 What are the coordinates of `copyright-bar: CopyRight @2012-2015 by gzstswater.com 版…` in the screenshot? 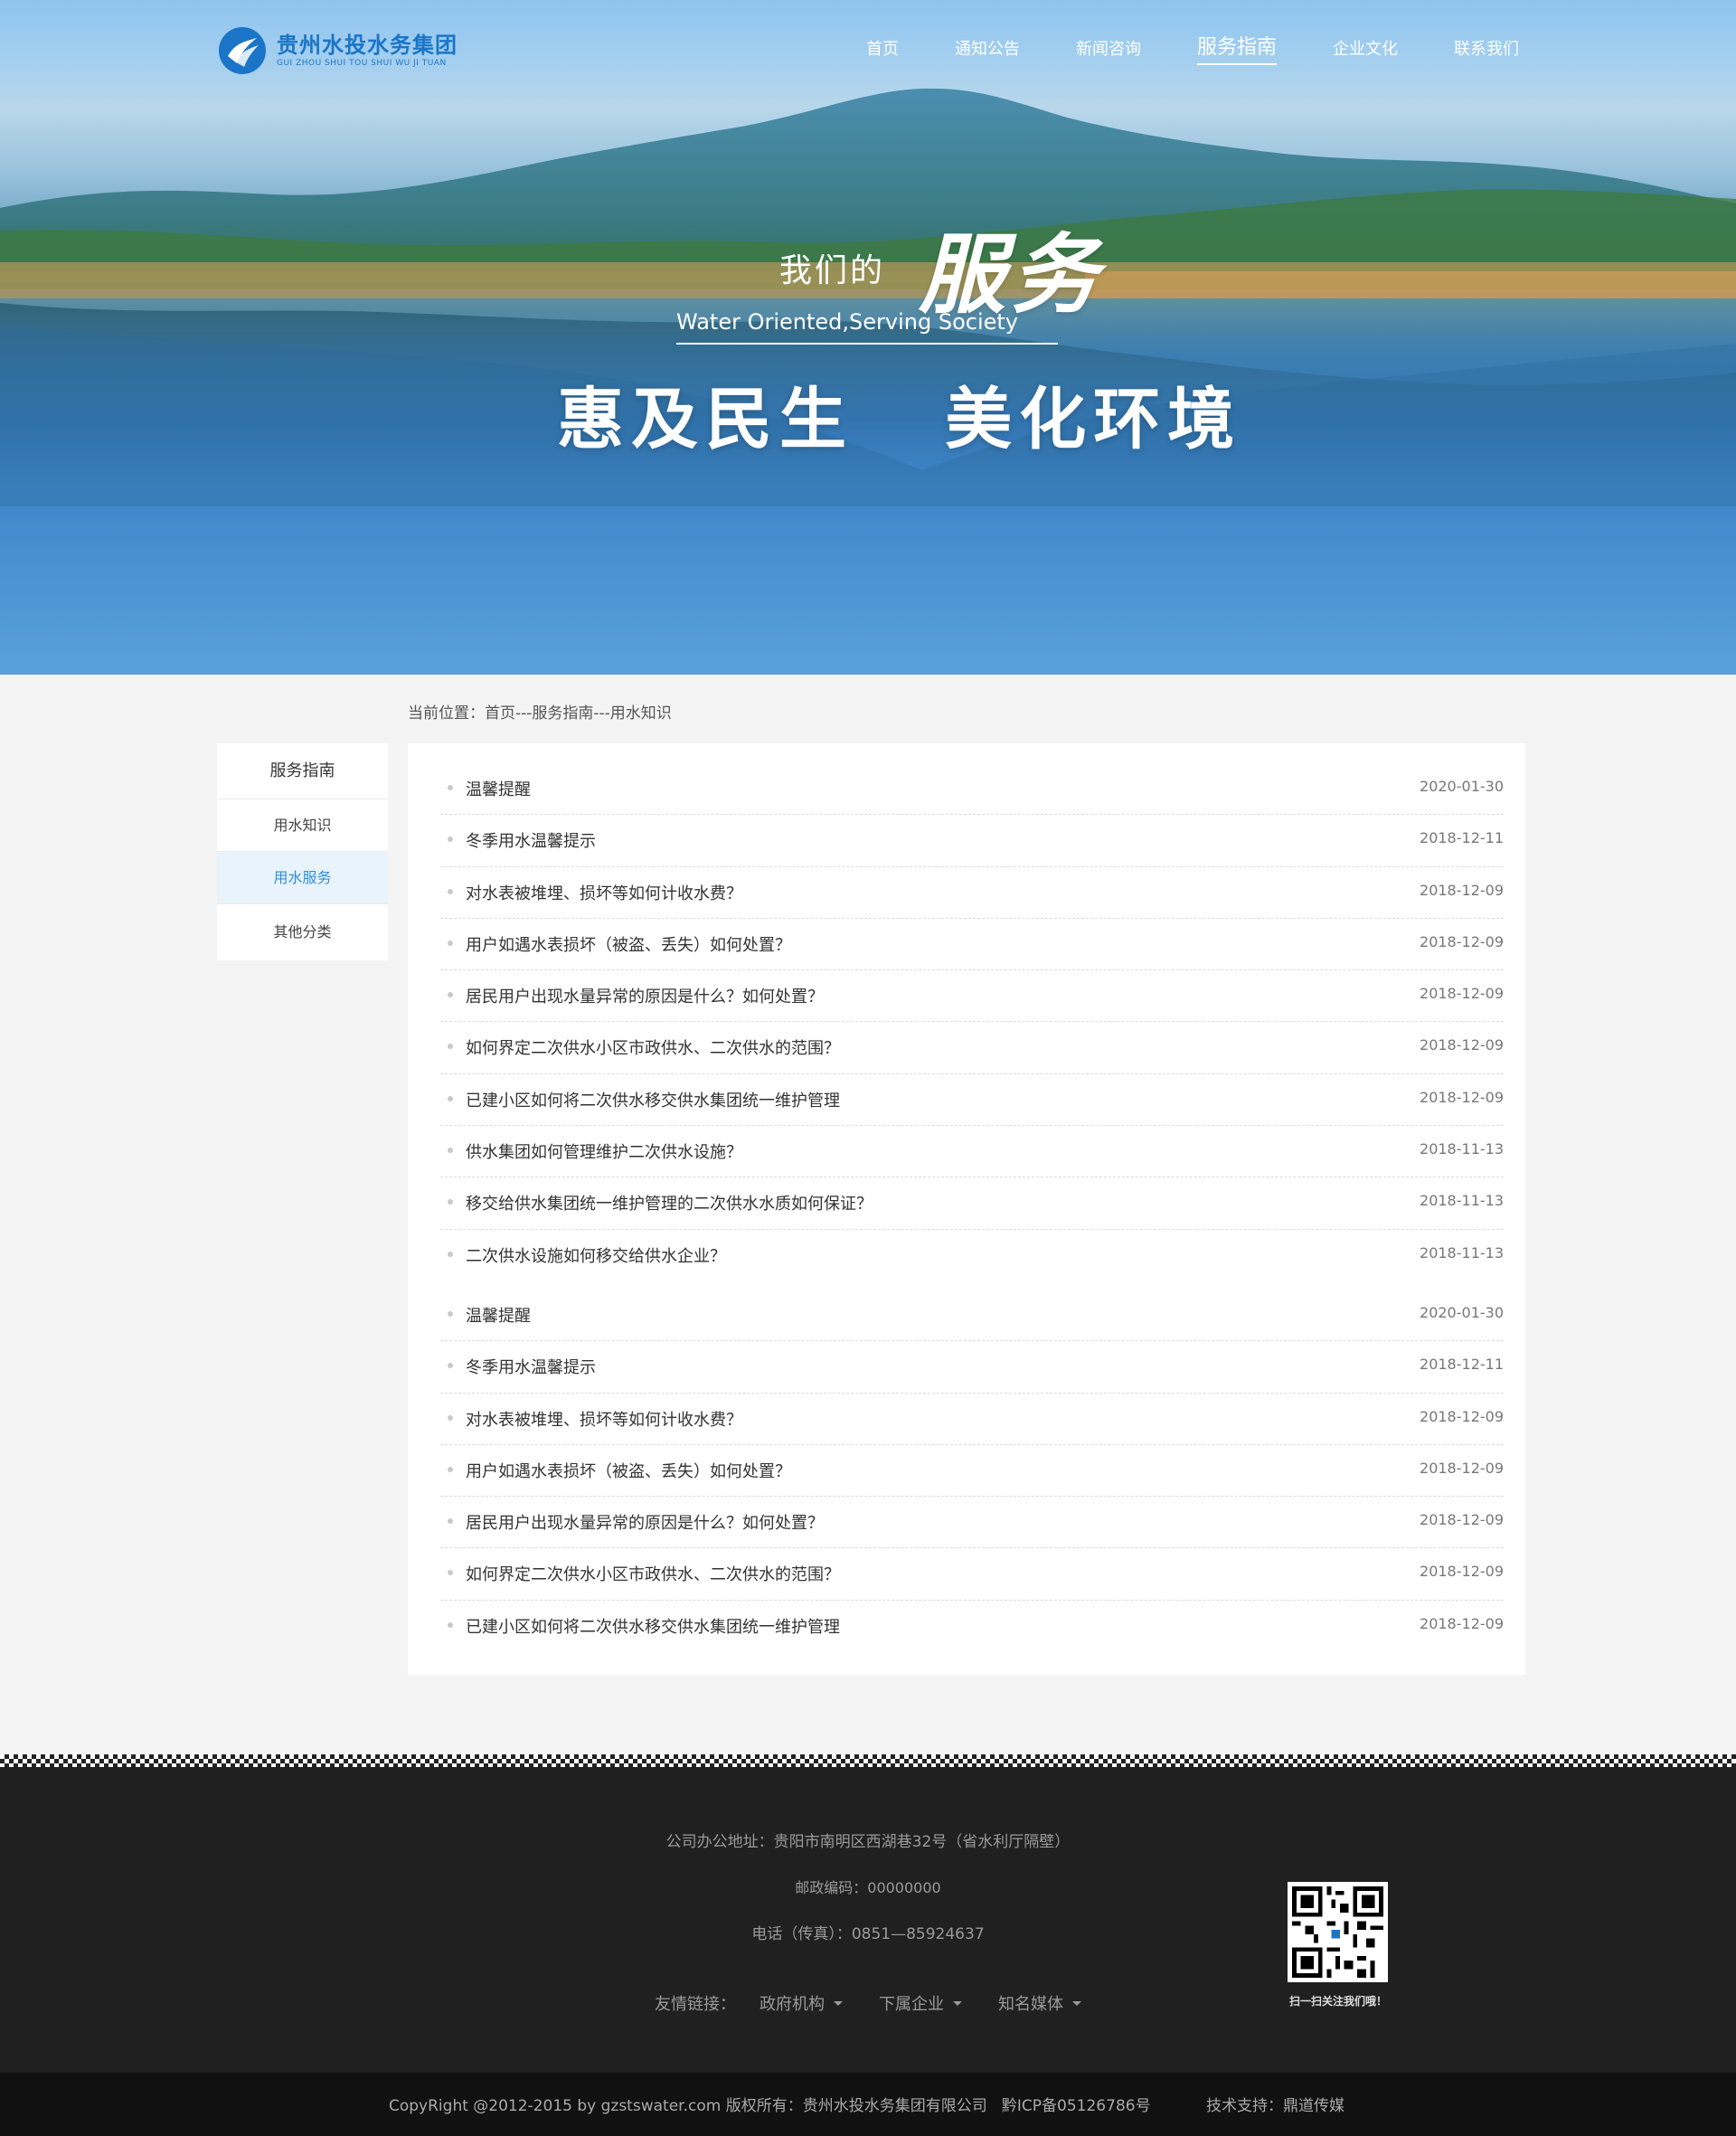 It's located at (868, 2104).